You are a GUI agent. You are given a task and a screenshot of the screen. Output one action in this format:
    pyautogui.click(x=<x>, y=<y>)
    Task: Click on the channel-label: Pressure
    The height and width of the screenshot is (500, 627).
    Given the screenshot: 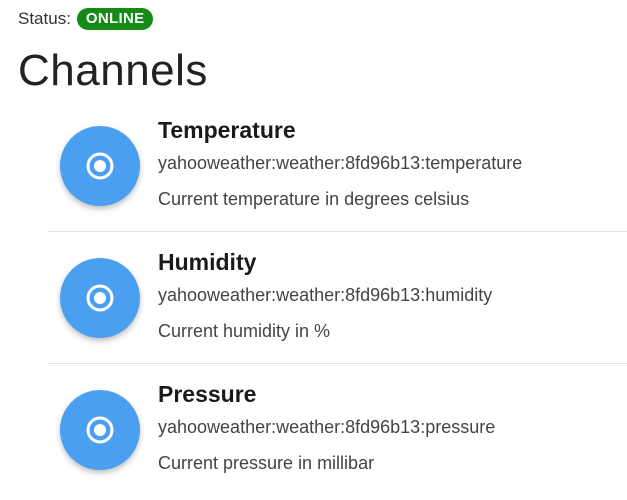 What is the action you would take?
    pyautogui.click(x=207, y=394)
    